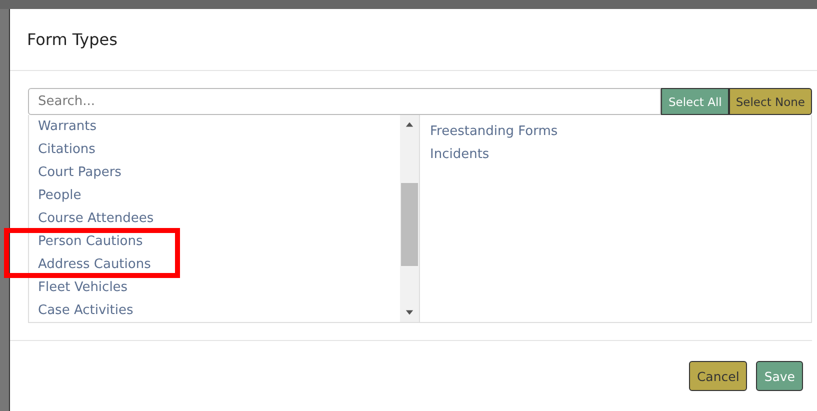  I want to click on list-item: Case Activities, so click(219, 310).